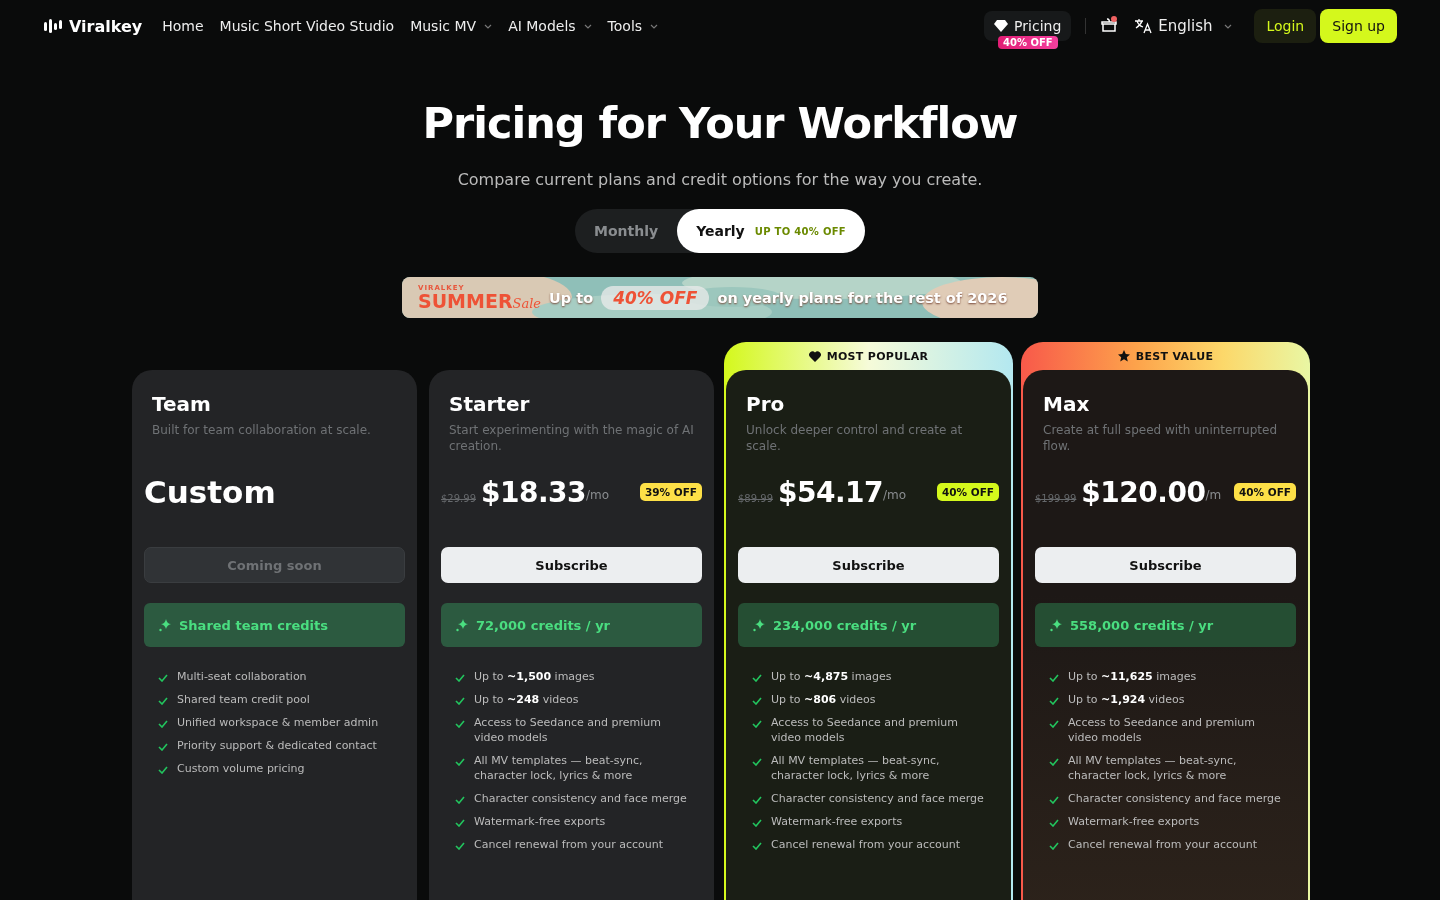 Image resolution: width=1440 pixels, height=900 pixels. What do you see at coordinates (490, 404) in the screenshot?
I see `plan-name: Starter` at bounding box center [490, 404].